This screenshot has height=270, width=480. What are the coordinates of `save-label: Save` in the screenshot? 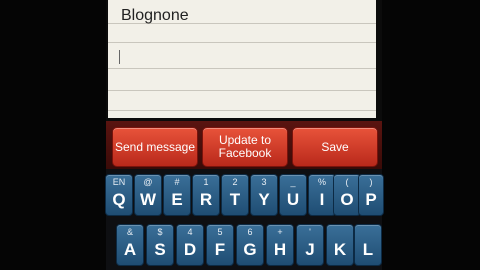 It's located at (335, 146).